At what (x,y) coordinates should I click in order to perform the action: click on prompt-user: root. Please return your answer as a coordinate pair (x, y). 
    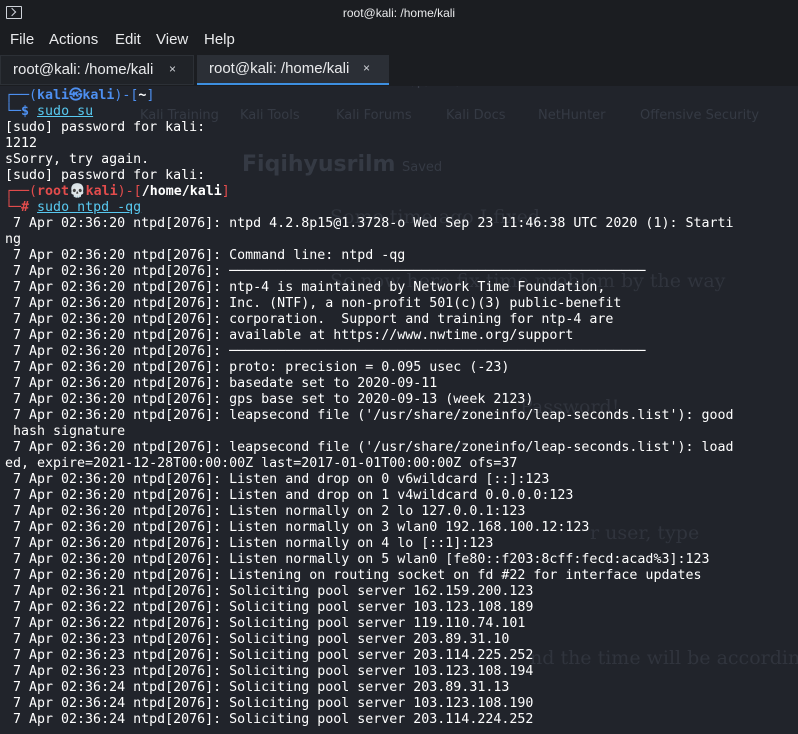
    Looking at the image, I should click on (53, 191).